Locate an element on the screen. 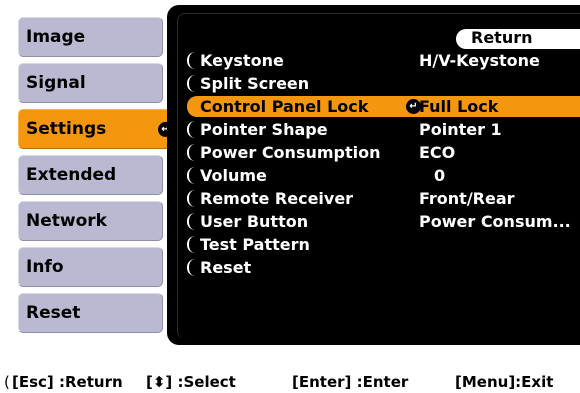 The height and width of the screenshot is (393, 580). footer-bracket: ( is located at coordinates (7, 382).